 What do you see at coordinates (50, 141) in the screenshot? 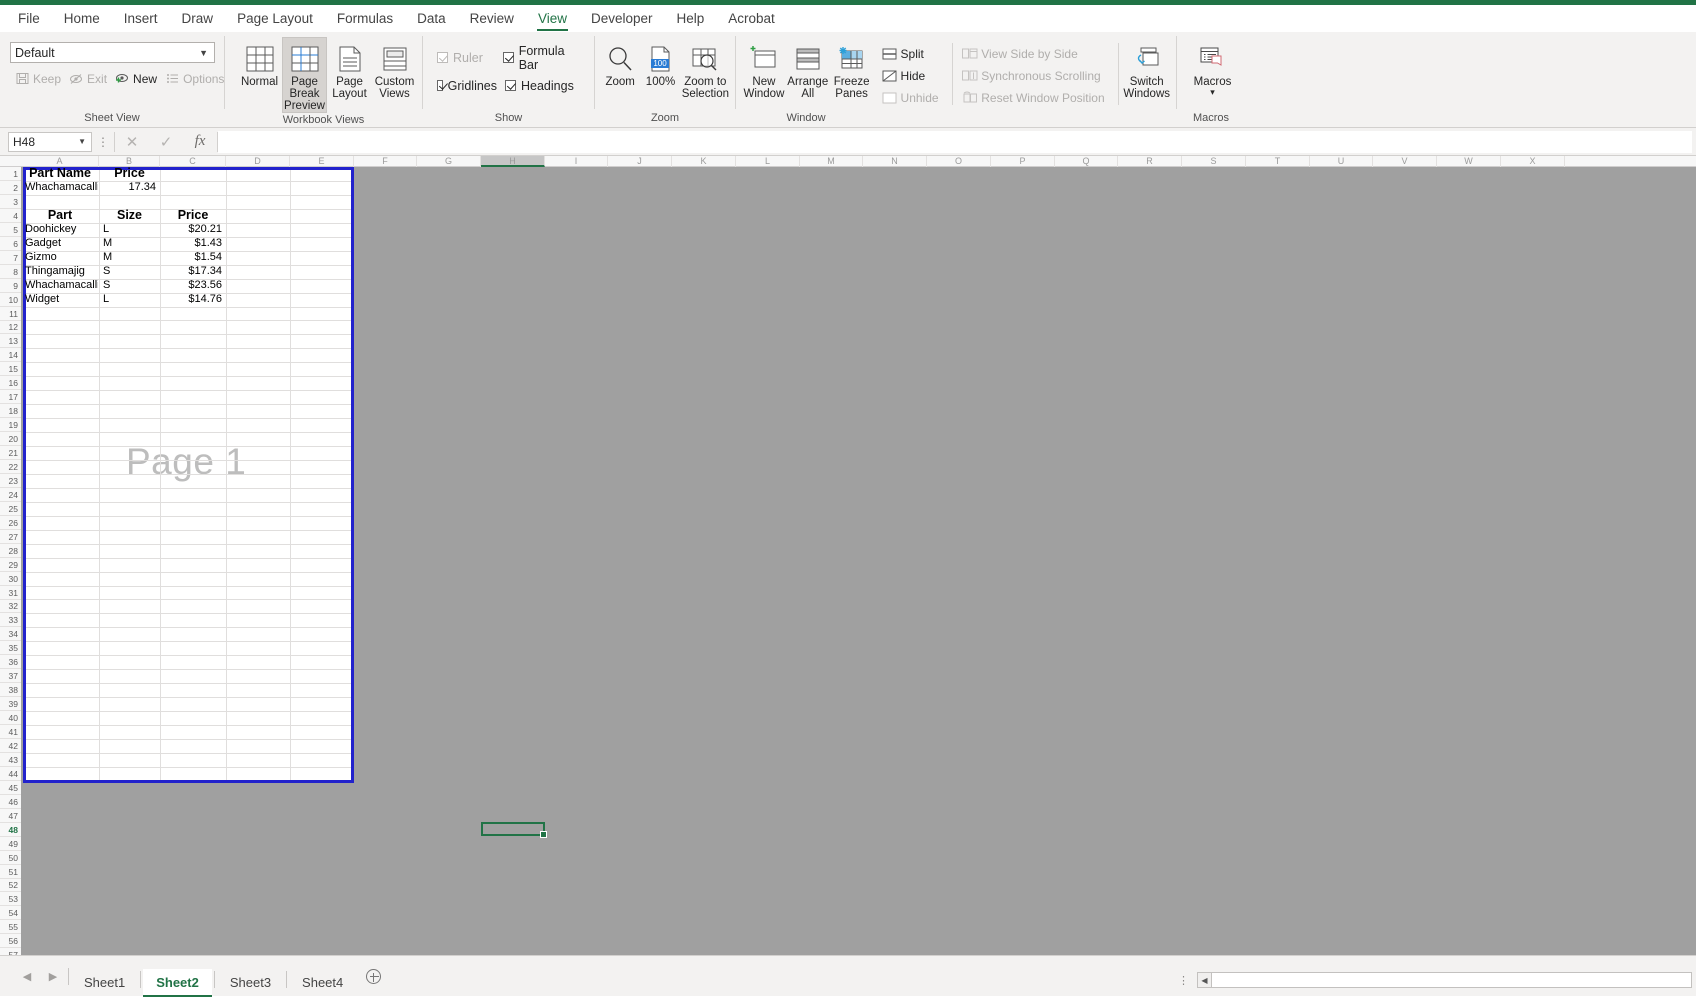
I see `name-box: H48 ▼` at bounding box center [50, 141].